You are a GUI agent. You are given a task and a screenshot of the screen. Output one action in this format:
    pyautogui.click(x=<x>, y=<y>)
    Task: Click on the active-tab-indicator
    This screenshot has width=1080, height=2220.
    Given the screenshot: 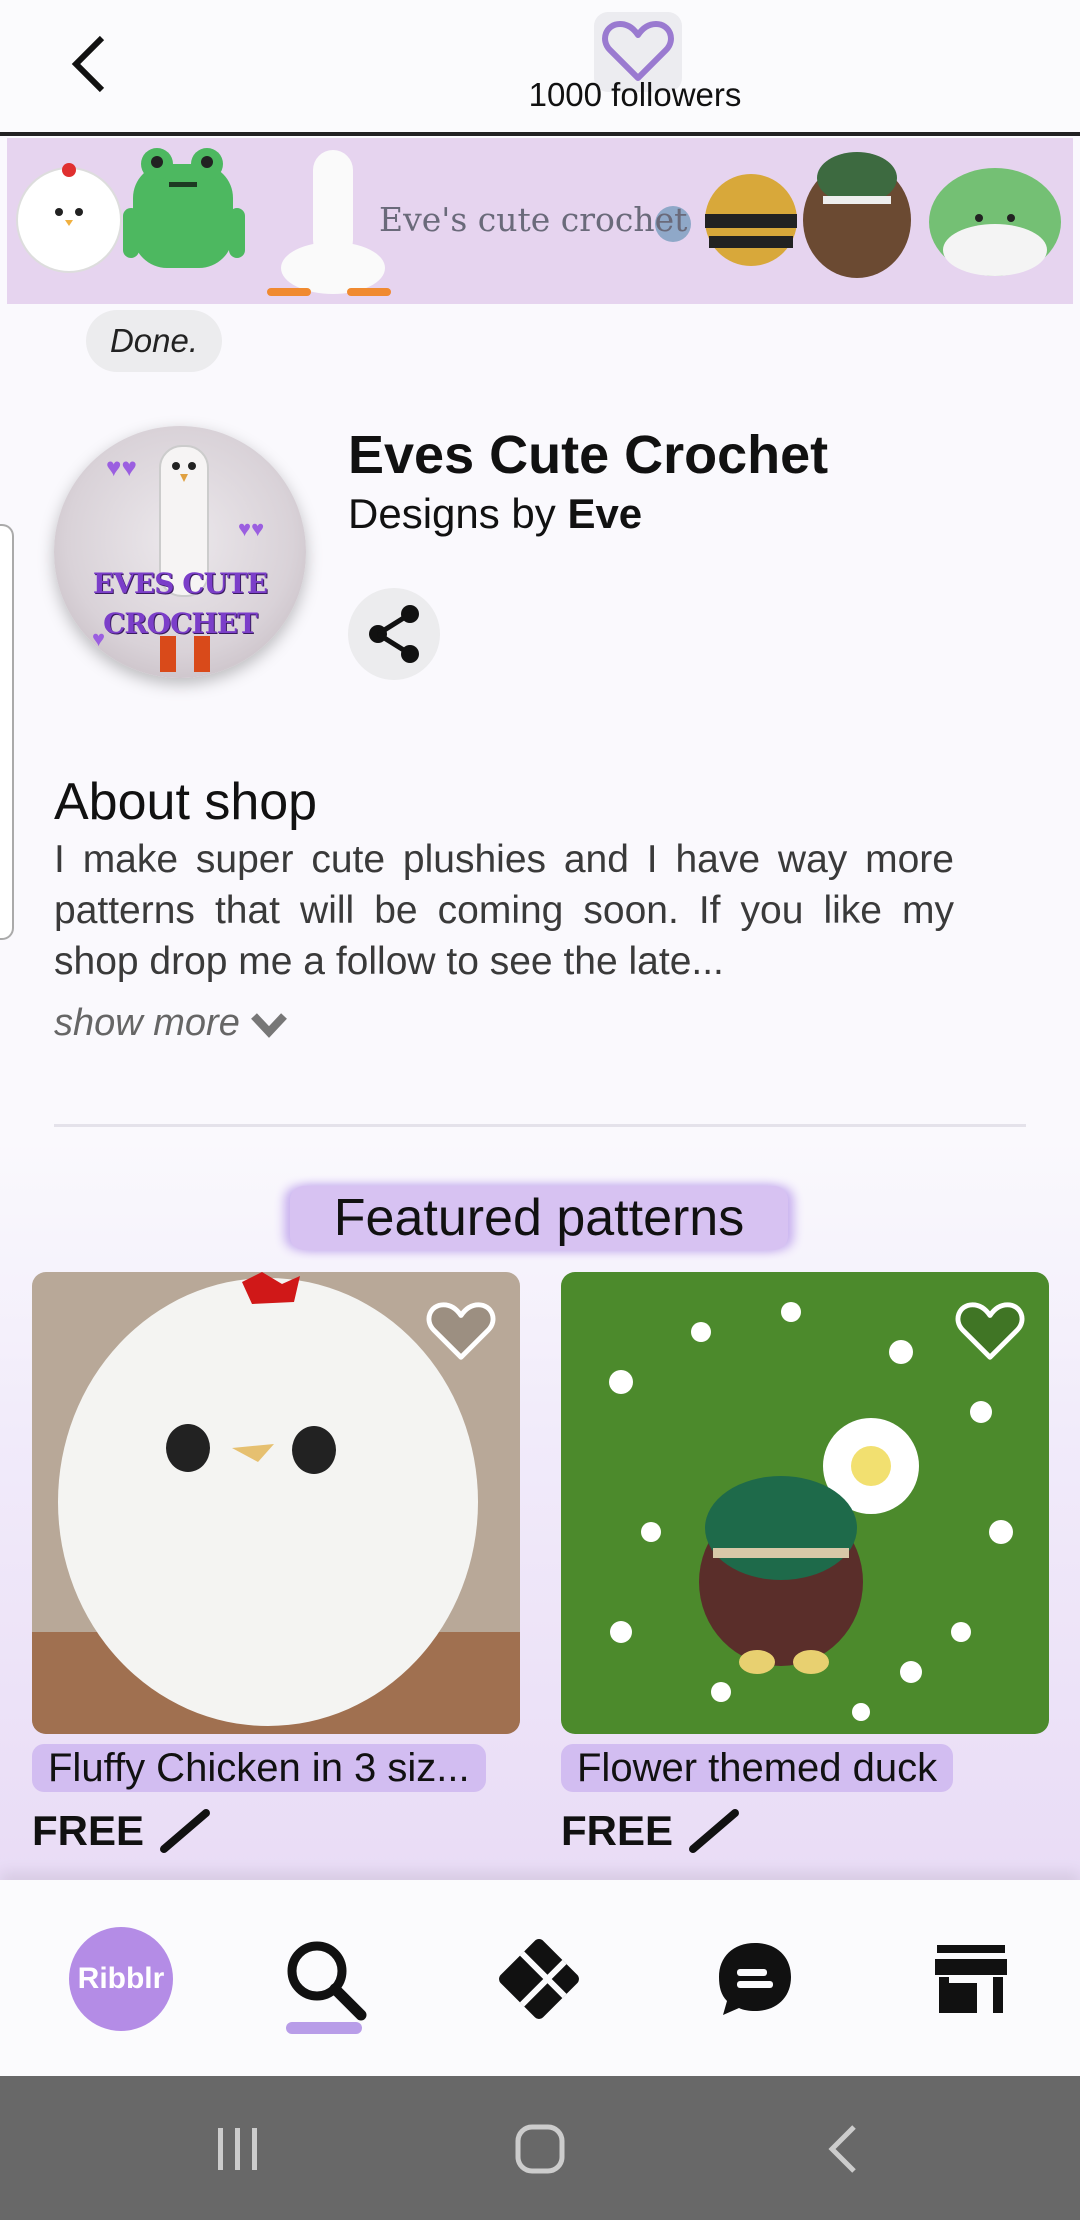 What is the action you would take?
    pyautogui.click(x=324, y=2028)
    